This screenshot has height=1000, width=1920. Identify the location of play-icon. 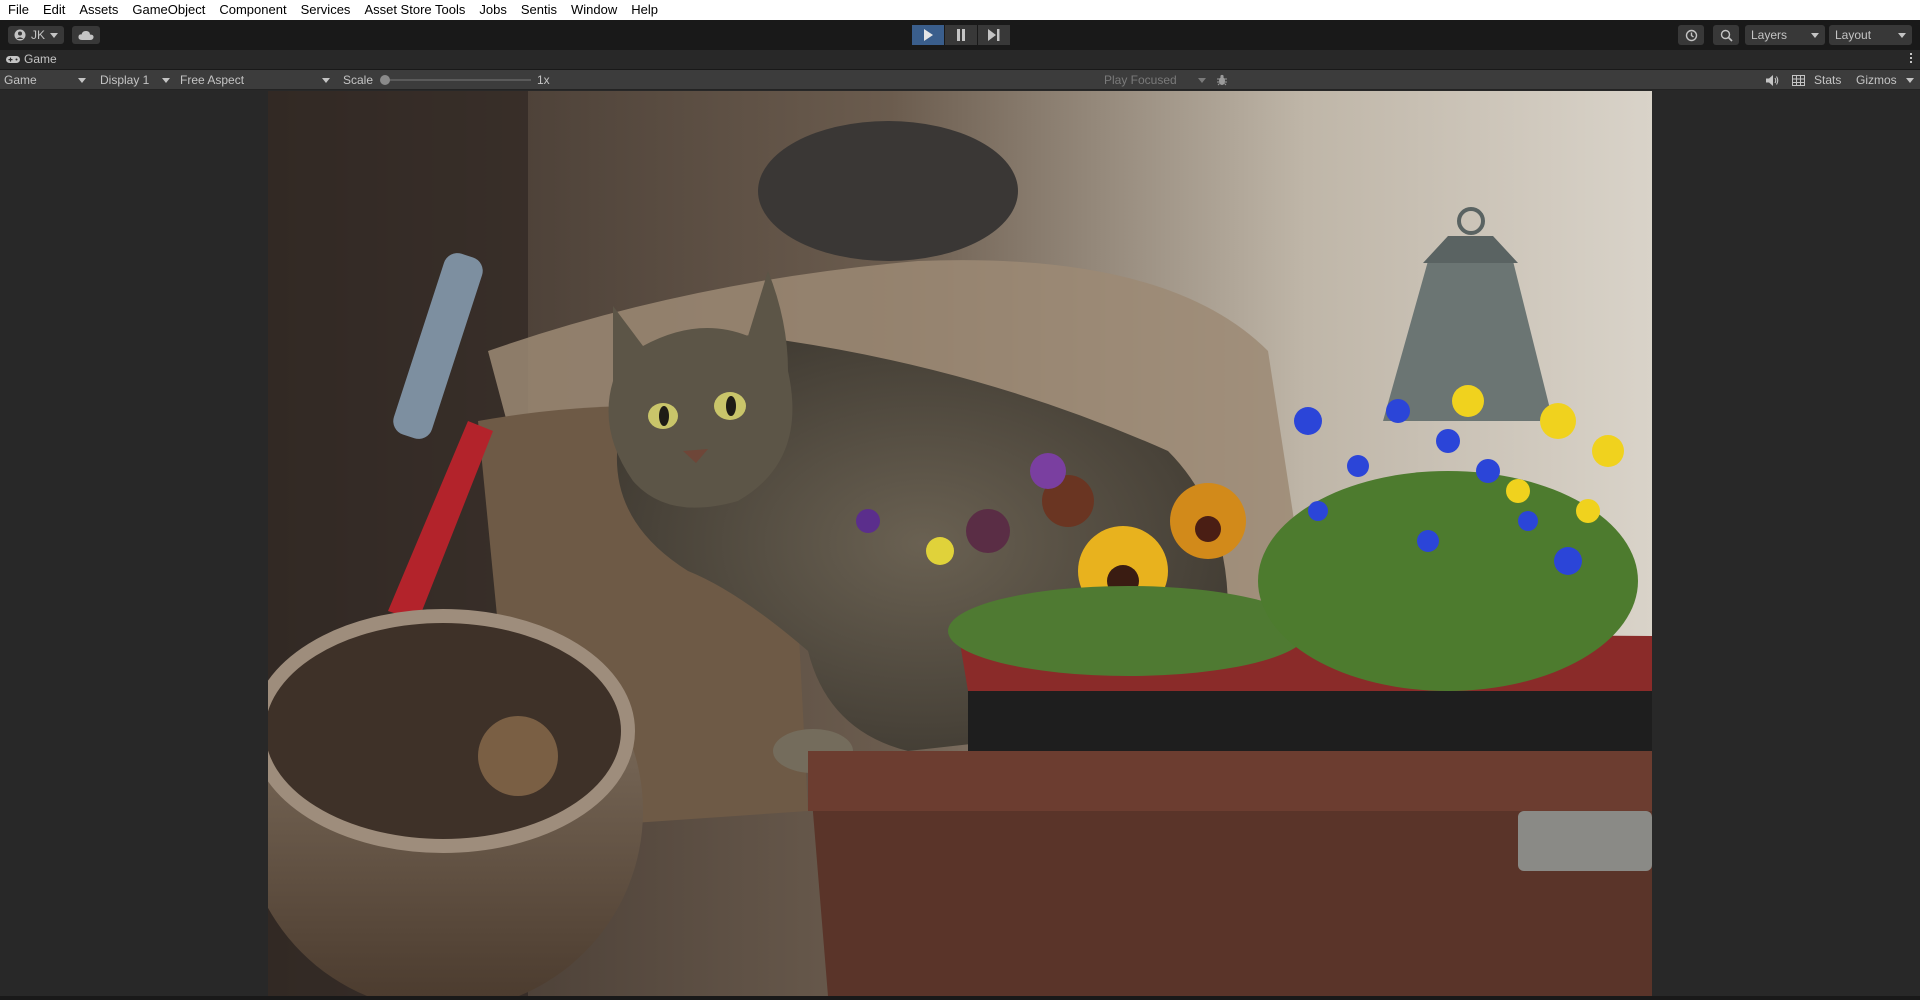
(928, 35).